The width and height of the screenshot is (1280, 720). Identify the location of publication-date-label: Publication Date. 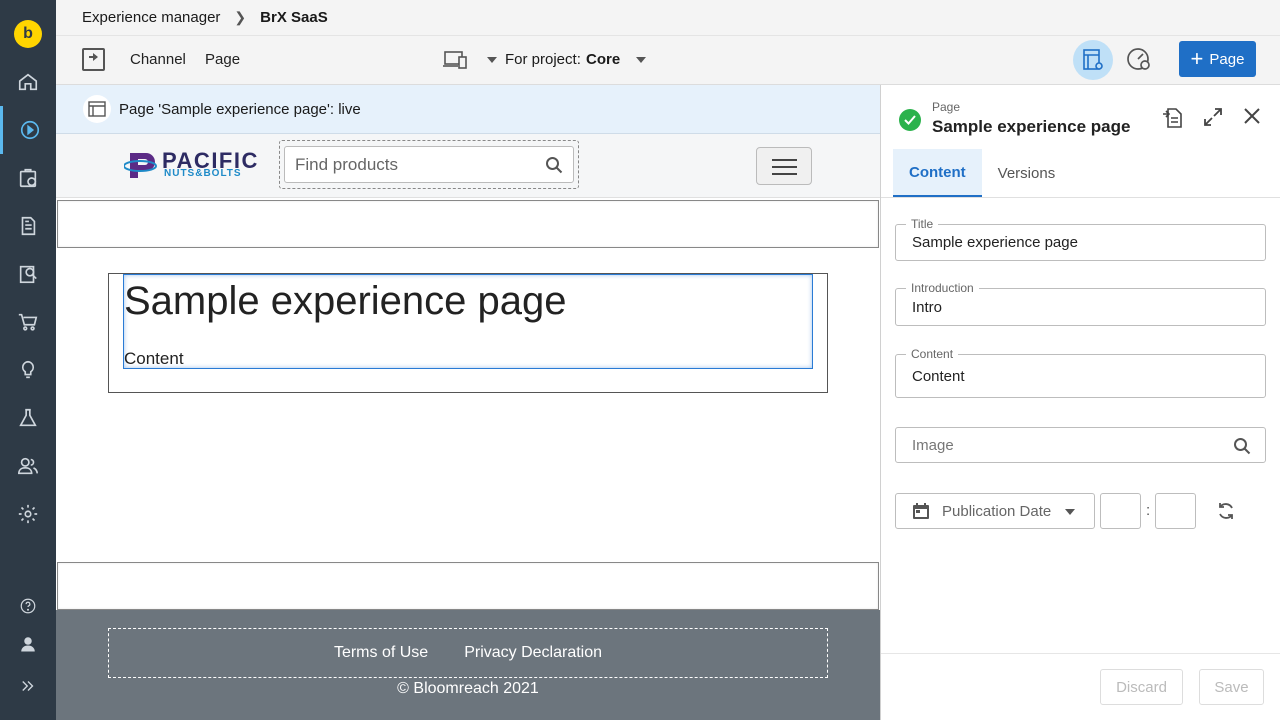
(997, 511).